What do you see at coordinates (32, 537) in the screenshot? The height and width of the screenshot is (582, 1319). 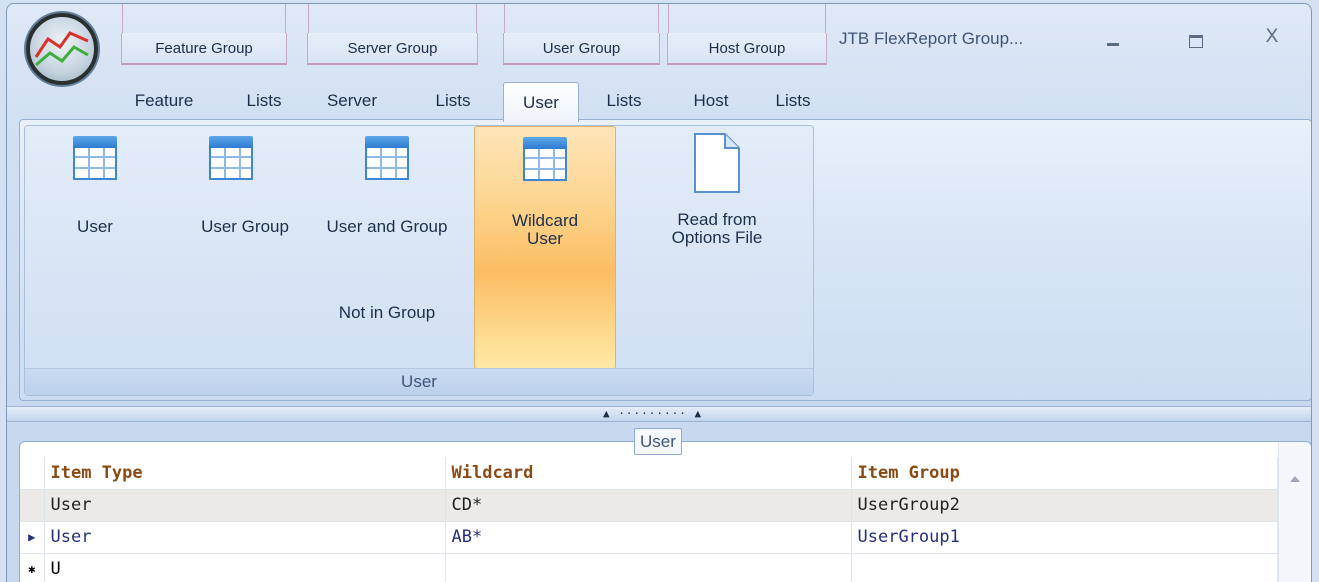 I see `current-row-indicator-icon: ▶` at bounding box center [32, 537].